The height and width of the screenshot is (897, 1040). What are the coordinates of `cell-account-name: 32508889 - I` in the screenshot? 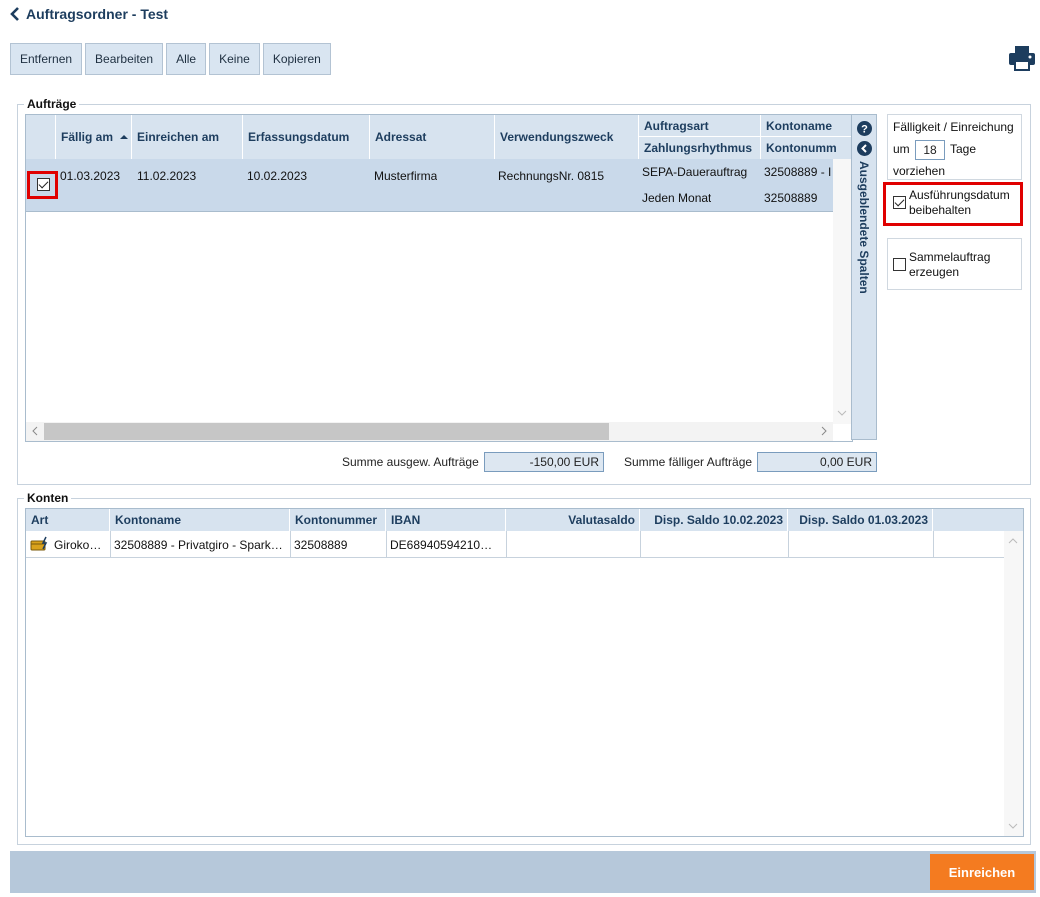 It's located at (798, 172).